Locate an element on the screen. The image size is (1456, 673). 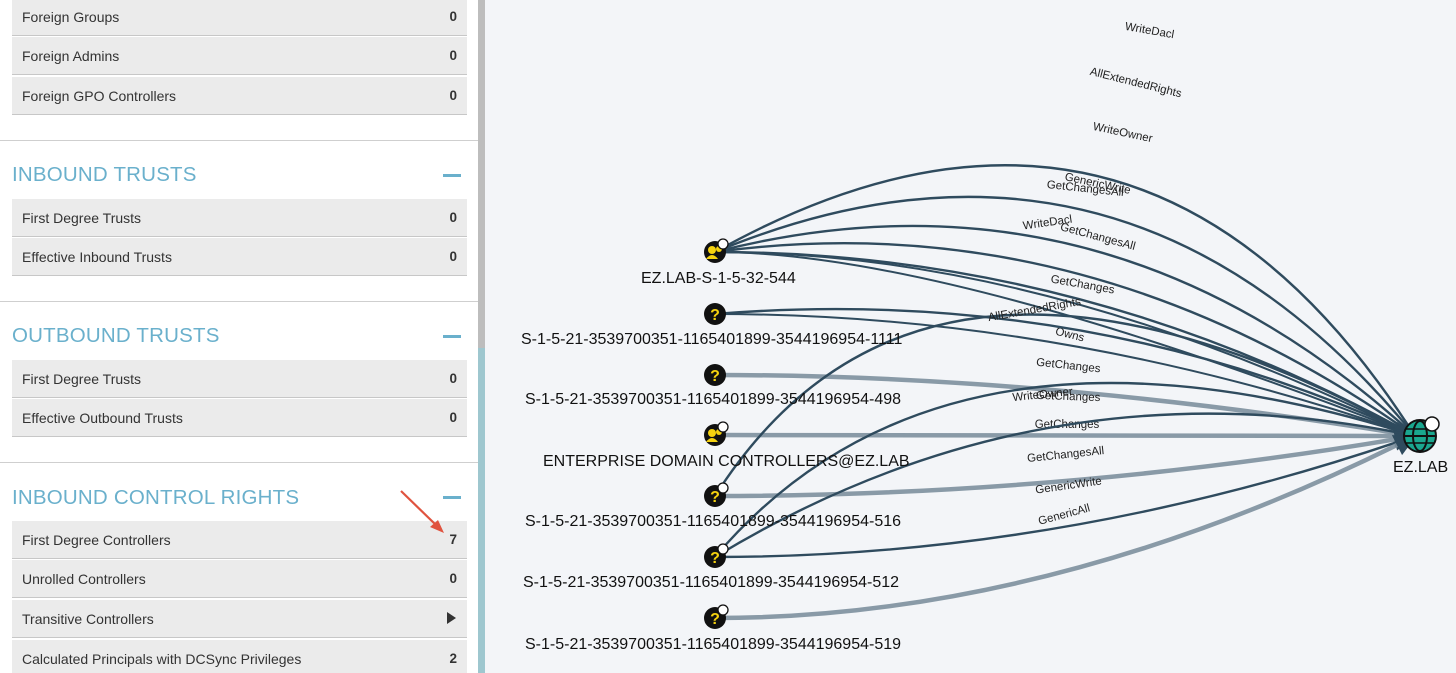
row-outbound-first-degree-trusts: First Degree Trusts 0 is located at coordinates (239, 379).